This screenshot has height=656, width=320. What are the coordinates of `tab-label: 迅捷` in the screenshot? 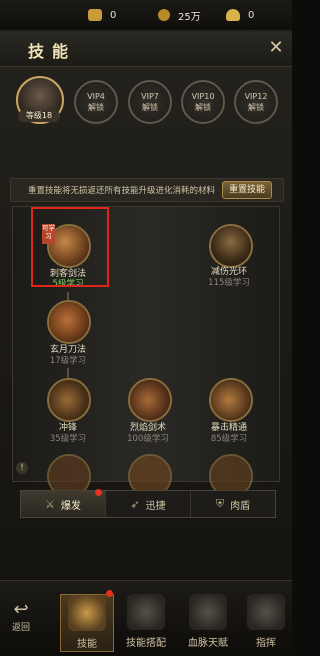 It's located at (155, 506).